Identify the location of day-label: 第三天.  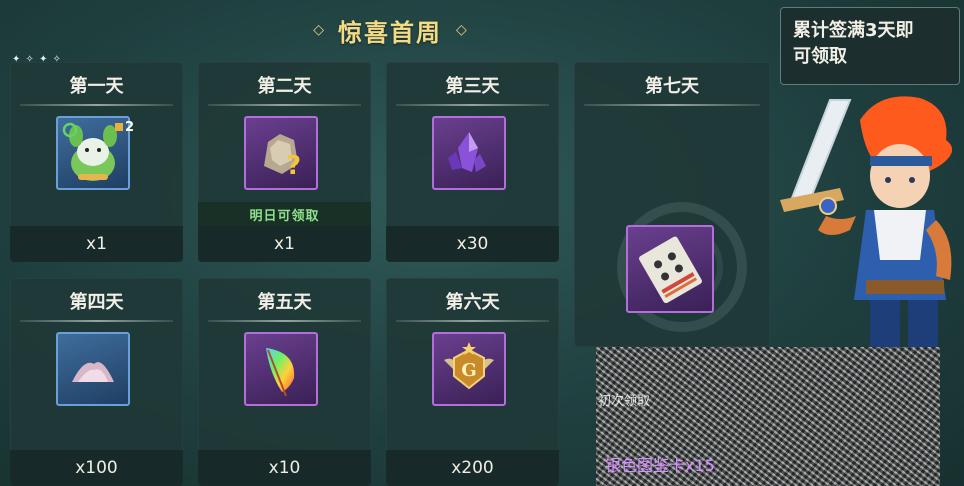
(472, 86).